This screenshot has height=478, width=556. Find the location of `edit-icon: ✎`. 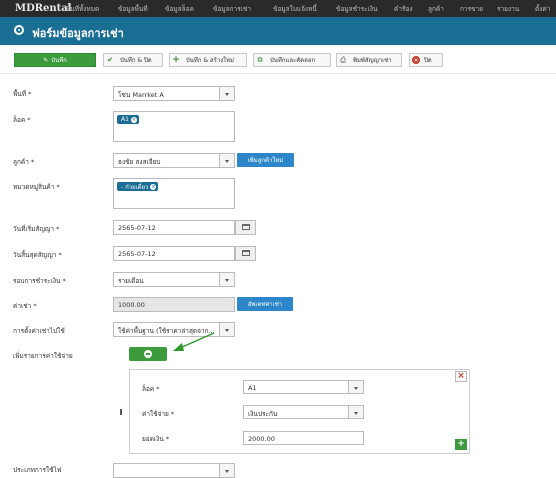

edit-icon: ✎ is located at coordinates (46, 60).